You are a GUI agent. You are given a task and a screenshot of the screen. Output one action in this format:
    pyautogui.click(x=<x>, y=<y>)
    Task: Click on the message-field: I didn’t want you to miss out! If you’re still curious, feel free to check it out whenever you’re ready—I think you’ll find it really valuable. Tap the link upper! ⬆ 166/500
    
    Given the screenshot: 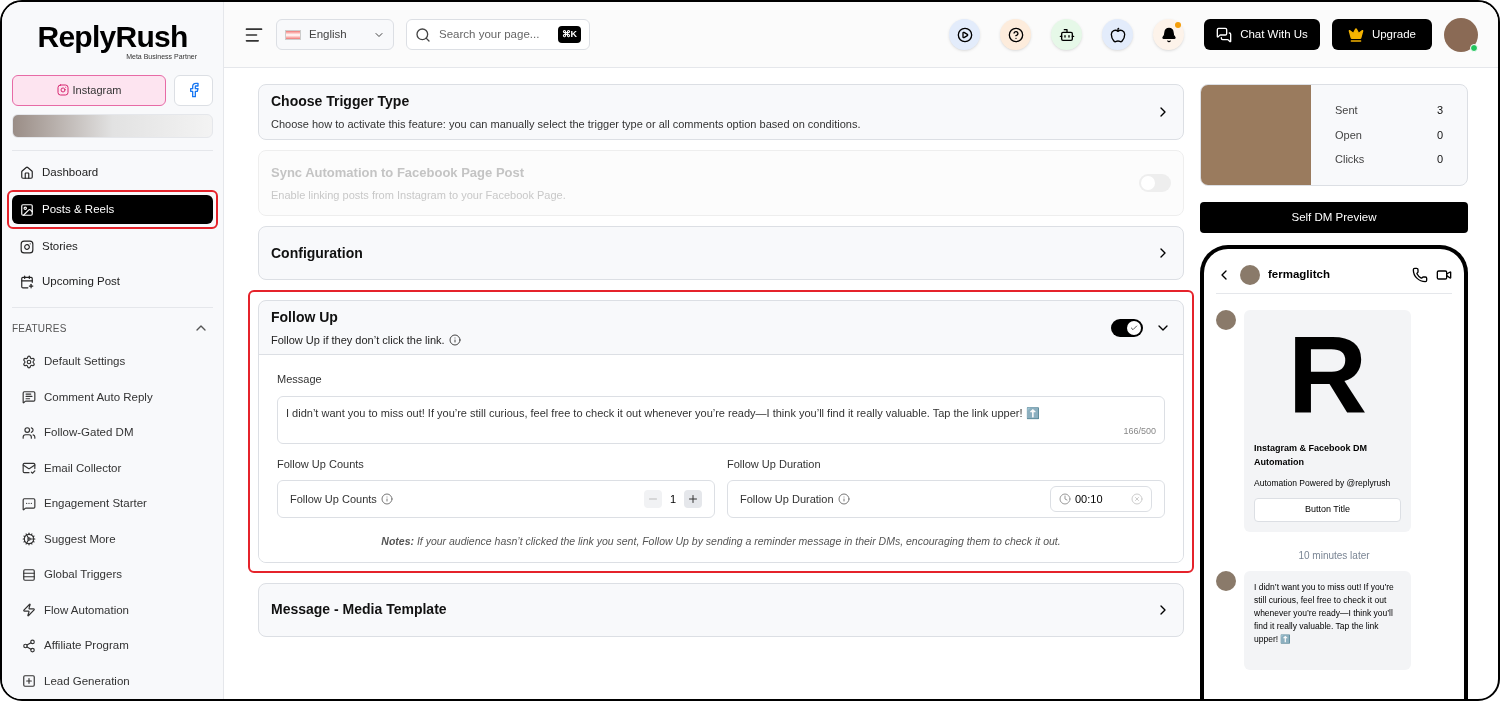 What is the action you would take?
    pyautogui.click(x=721, y=419)
    